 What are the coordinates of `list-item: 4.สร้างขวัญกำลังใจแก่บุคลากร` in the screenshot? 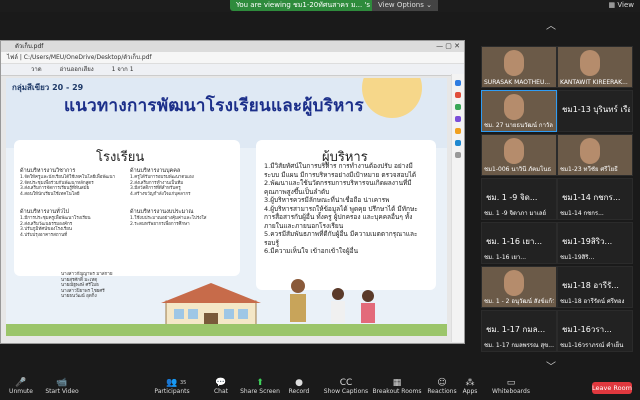 It's located at (160, 194).